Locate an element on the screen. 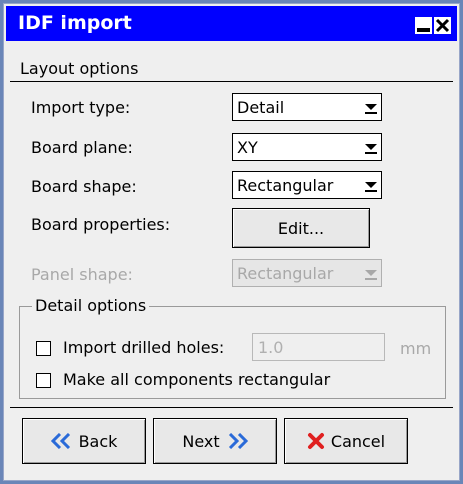 This screenshot has height=484, width=463. drilled-holes-unit: mm is located at coordinates (416, 348).